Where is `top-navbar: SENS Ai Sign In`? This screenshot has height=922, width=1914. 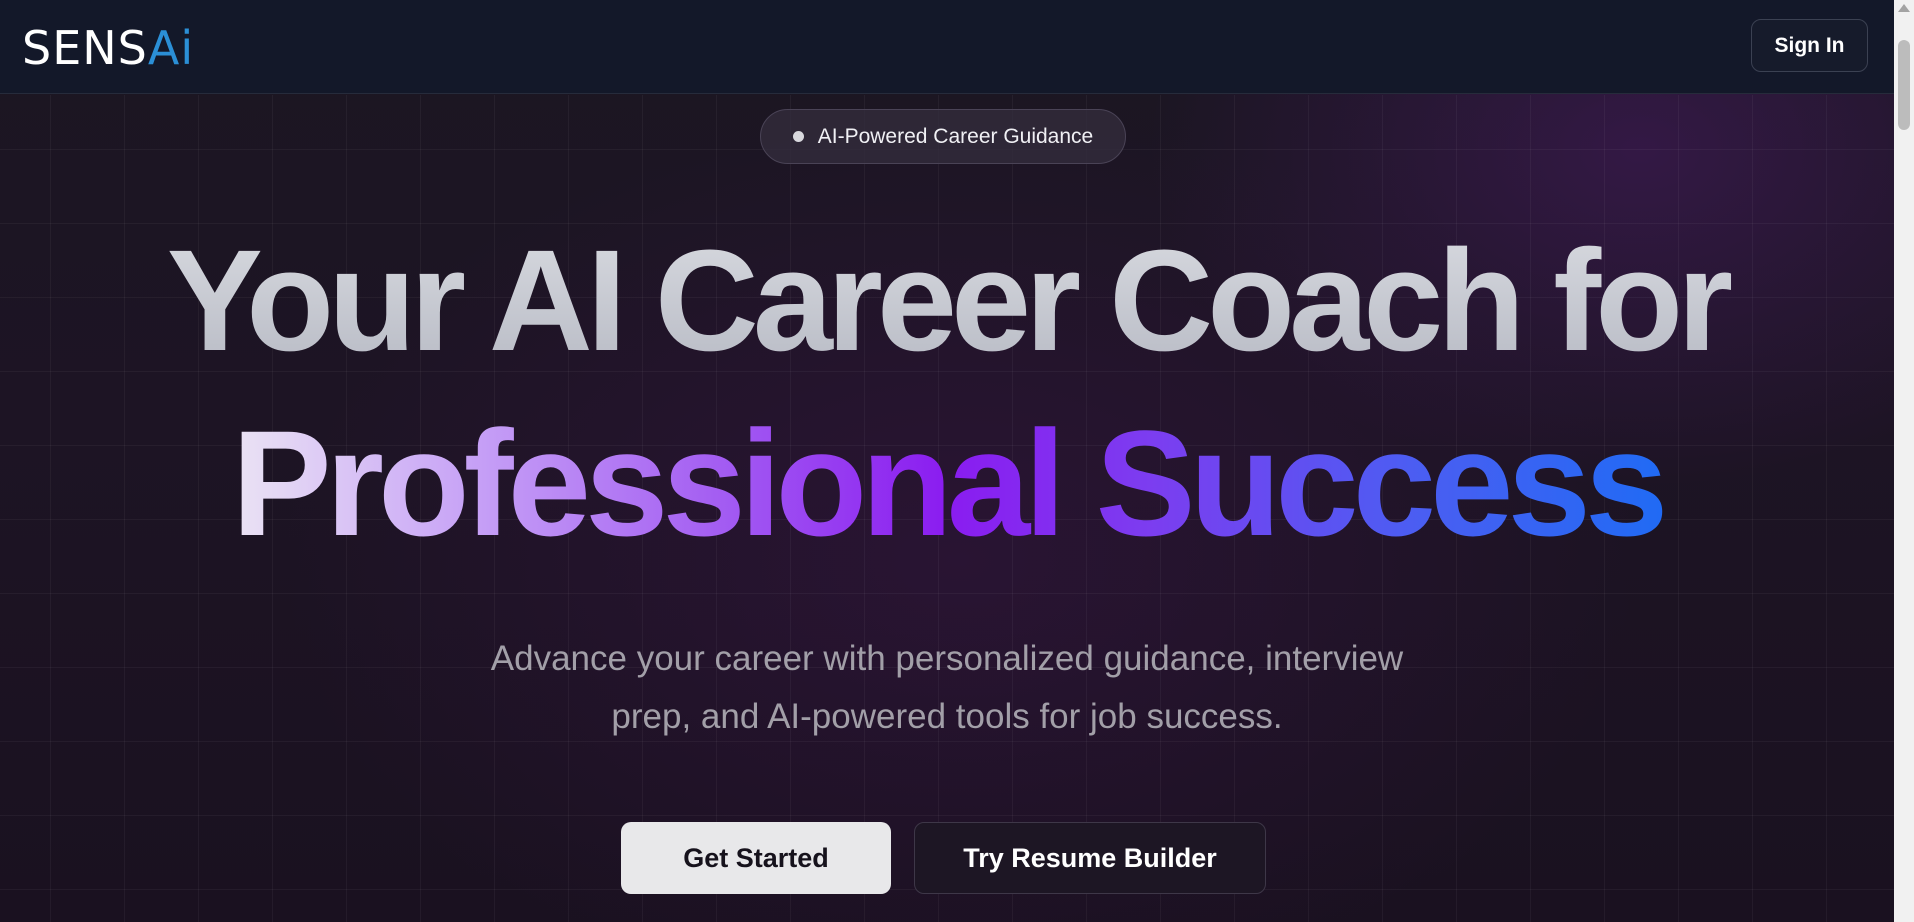
top-navbar: SENS Ai Sign In is located at coordinates (947, 47).